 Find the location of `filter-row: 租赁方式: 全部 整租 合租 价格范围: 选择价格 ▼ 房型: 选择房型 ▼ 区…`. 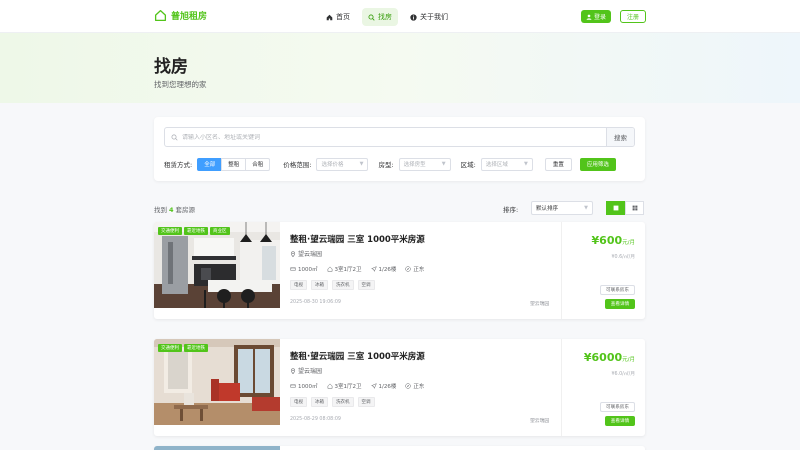

filter-row: 租赁方式: 全部 整租 合租 价格范围: 选择价格 ▼ 房型: 选择房型 ▼ 区… is located at coordinates (399, 164).